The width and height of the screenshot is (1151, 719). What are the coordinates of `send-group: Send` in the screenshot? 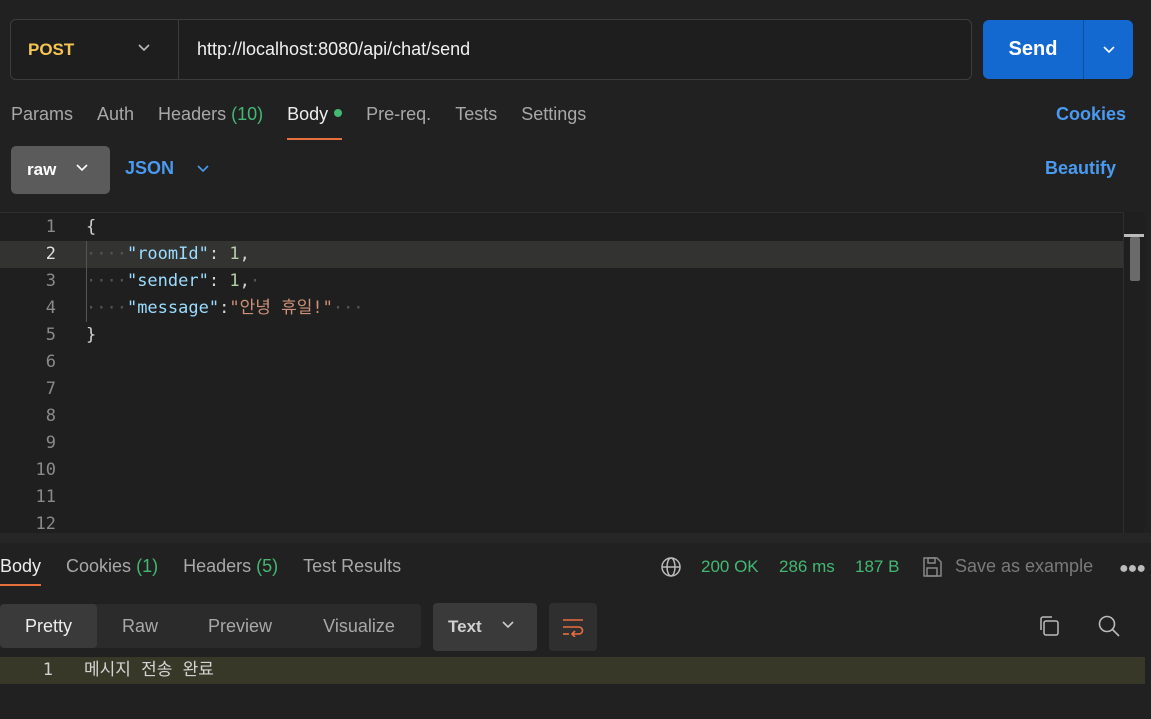 It's located at (1058, 49).